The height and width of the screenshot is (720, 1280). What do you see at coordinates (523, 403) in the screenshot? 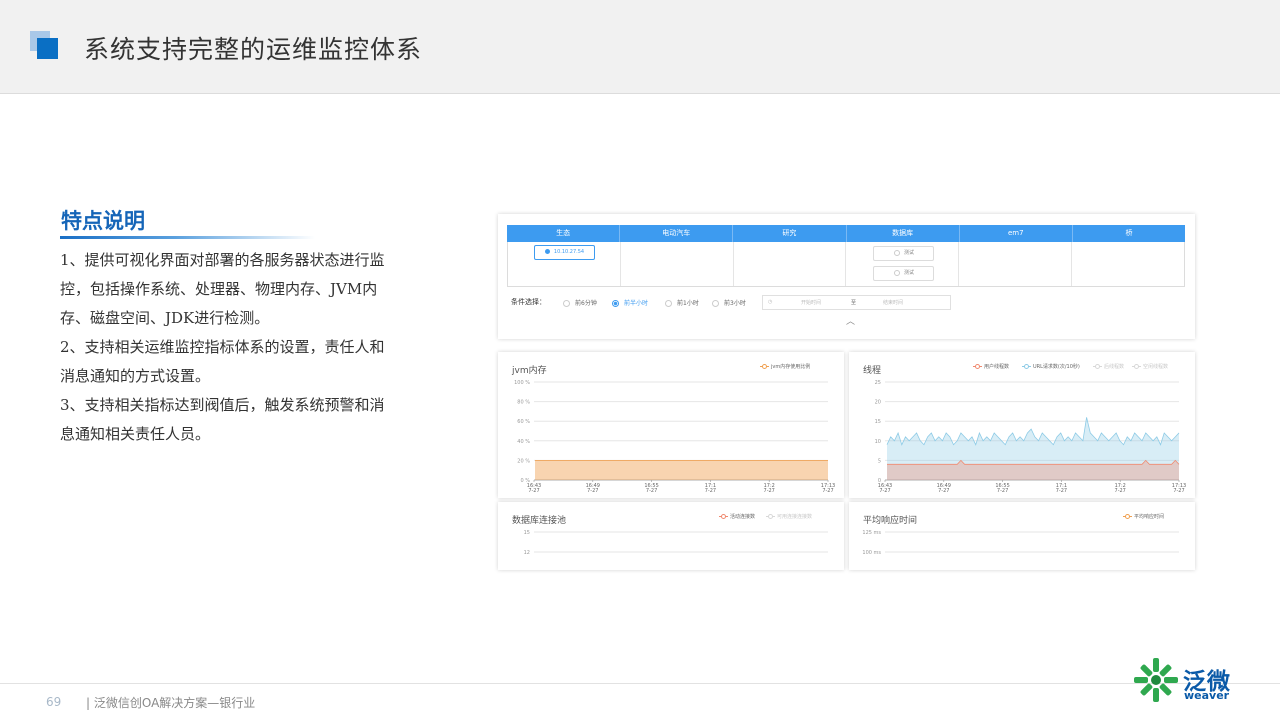
I see `y-tick-label: 80 %` at bounding box center [523, 403].